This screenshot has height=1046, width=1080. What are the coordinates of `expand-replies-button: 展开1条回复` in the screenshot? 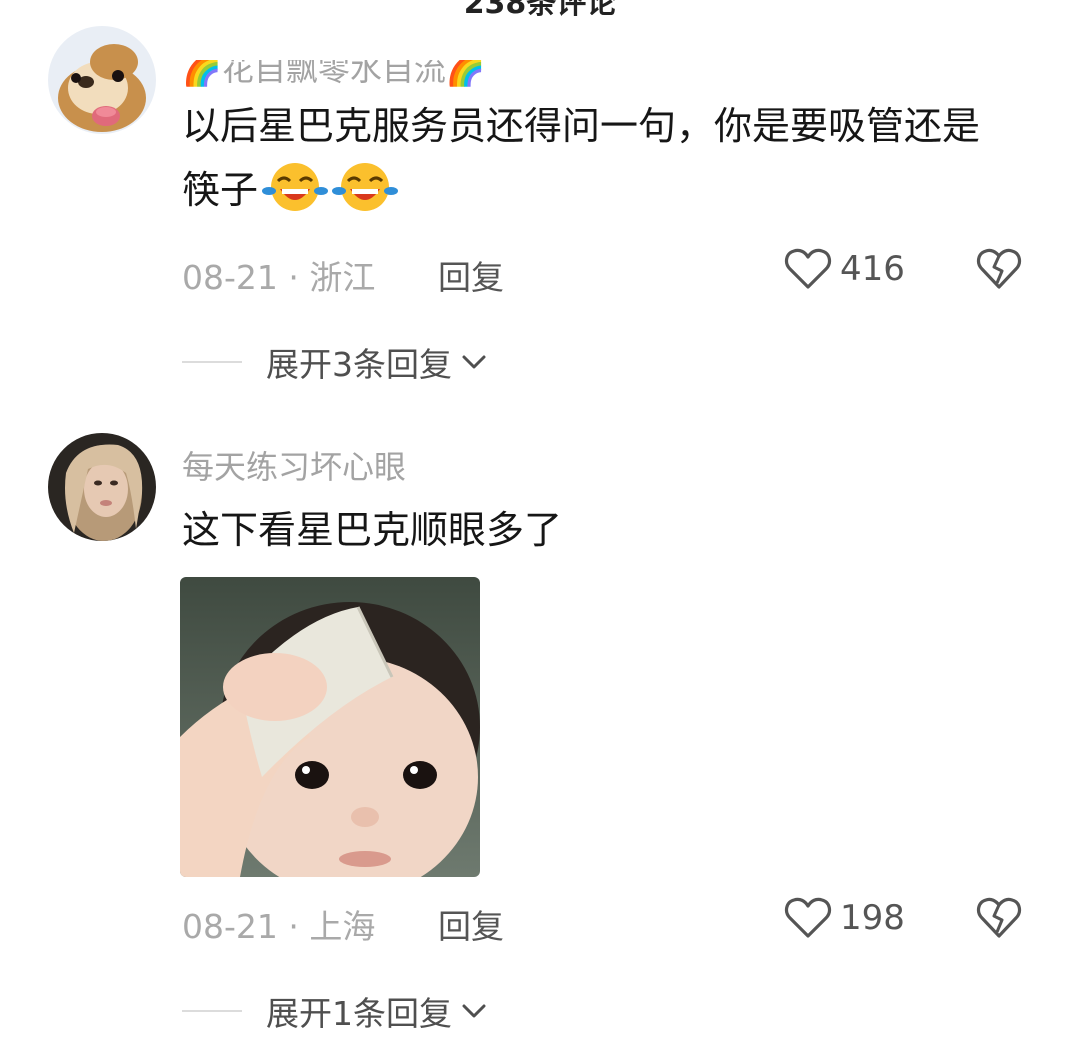 It's located at (377, 1011).